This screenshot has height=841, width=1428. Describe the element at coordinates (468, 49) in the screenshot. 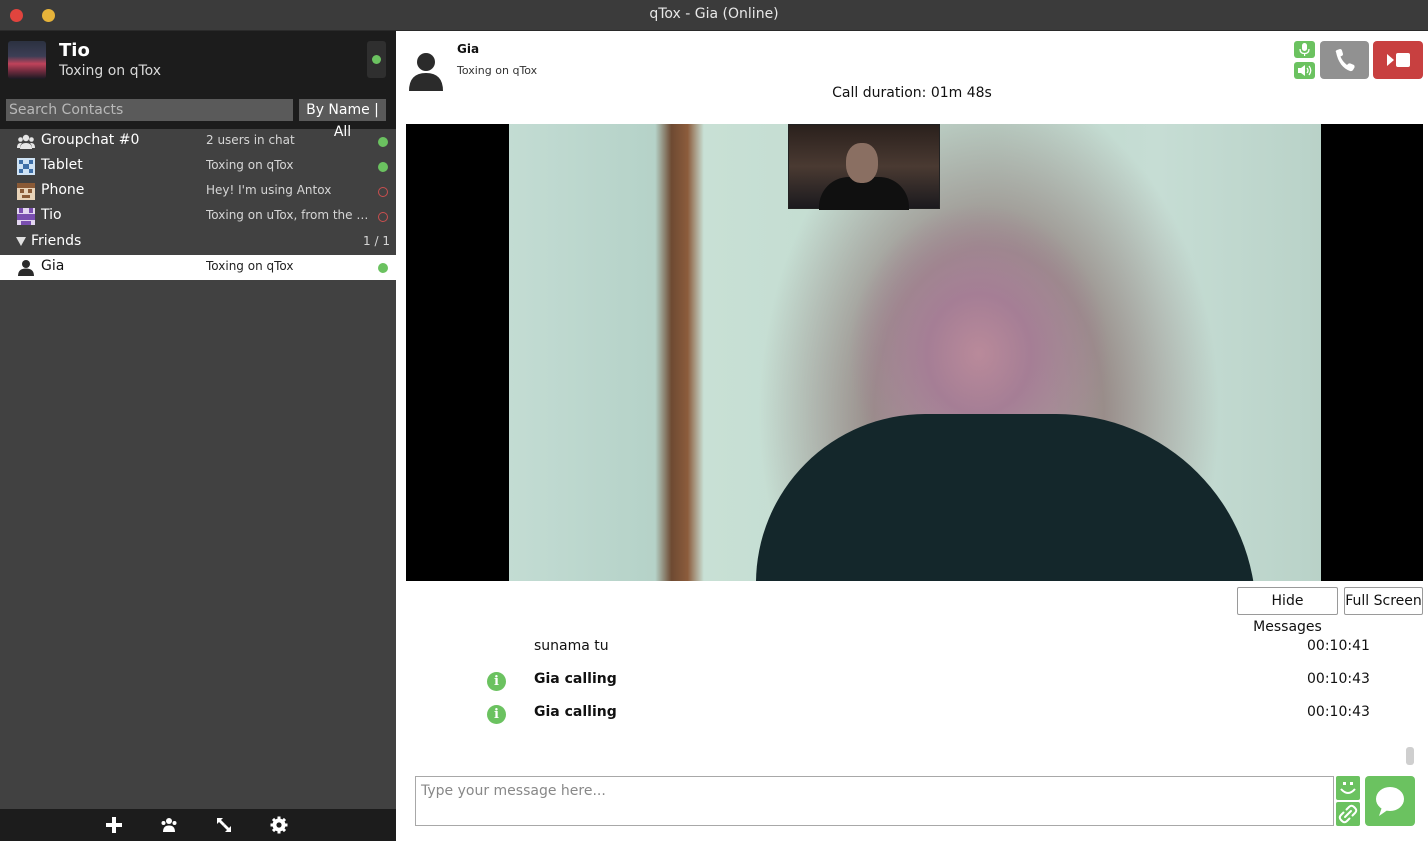

I see `chat-contact-name: Gia` at that location.